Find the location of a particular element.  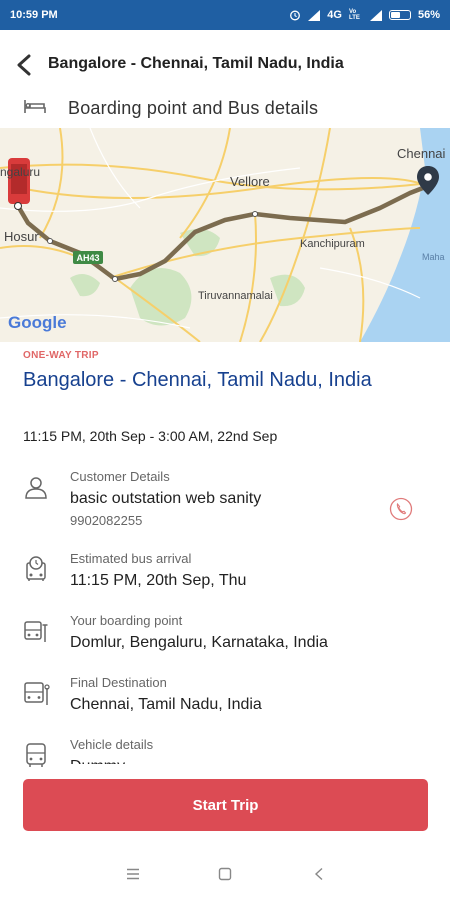

bus-stop-icon is located at coordinates (36, 631).